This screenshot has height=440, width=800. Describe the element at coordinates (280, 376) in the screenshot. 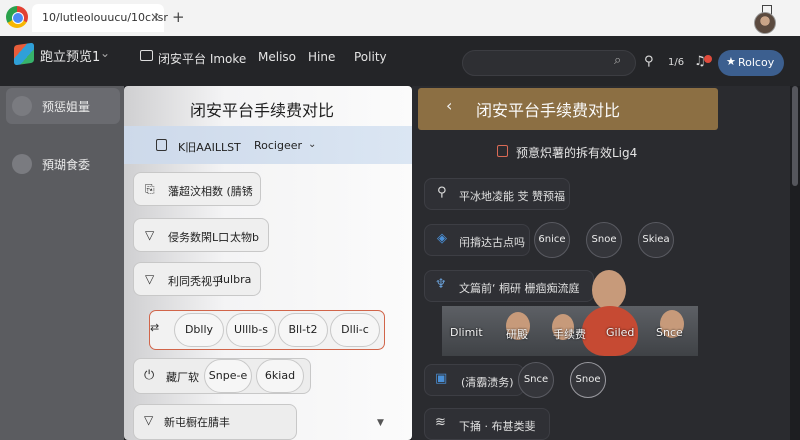

I see `option-pill: 6kiad` at that location.